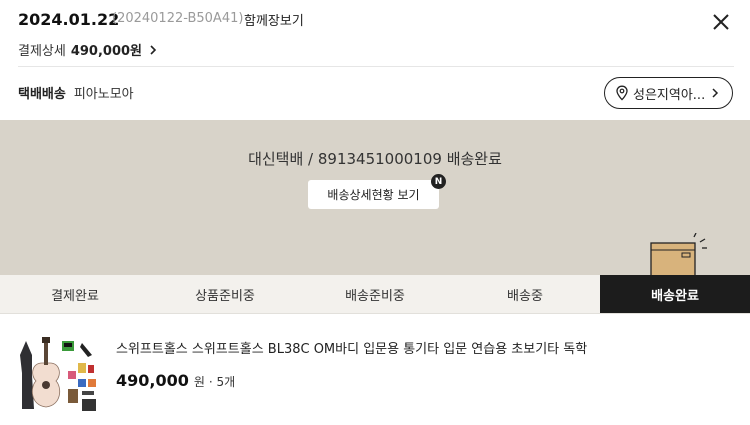  What do you see at coordinates (106, 51) in the screenshot?
I see `payment-amount: 490,000원` at bounding box center [106, 51].